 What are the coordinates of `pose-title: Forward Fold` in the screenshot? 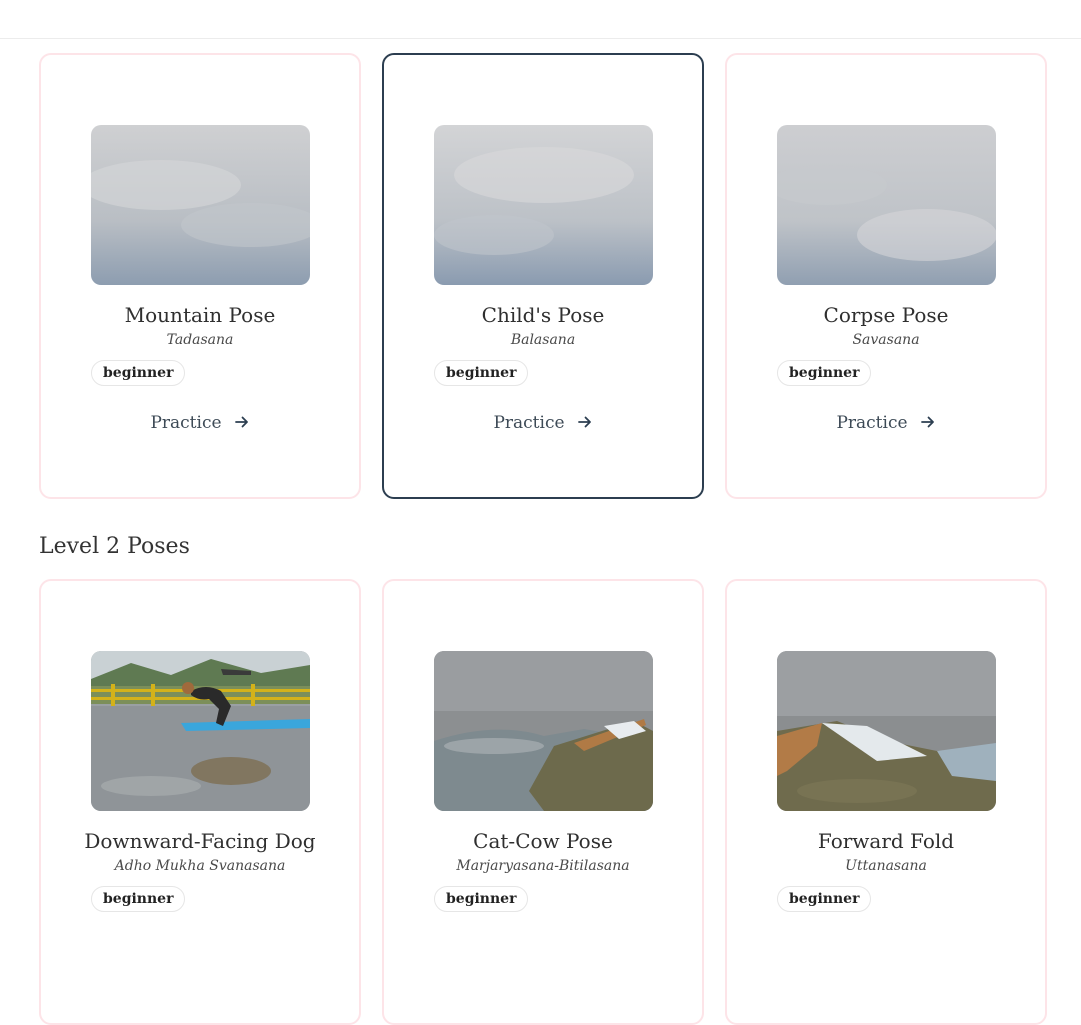 It's located at (886, 841).